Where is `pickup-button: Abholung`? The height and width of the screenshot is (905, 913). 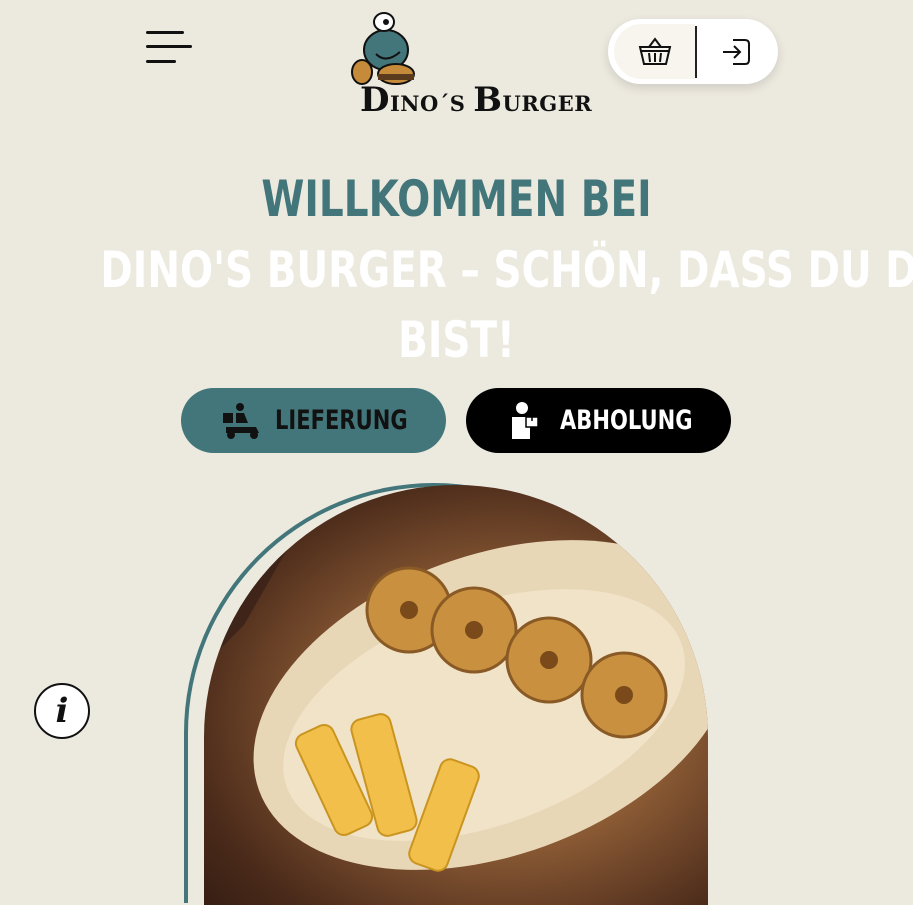
pickup-button: Abholung is located at coordinates (598, 420).